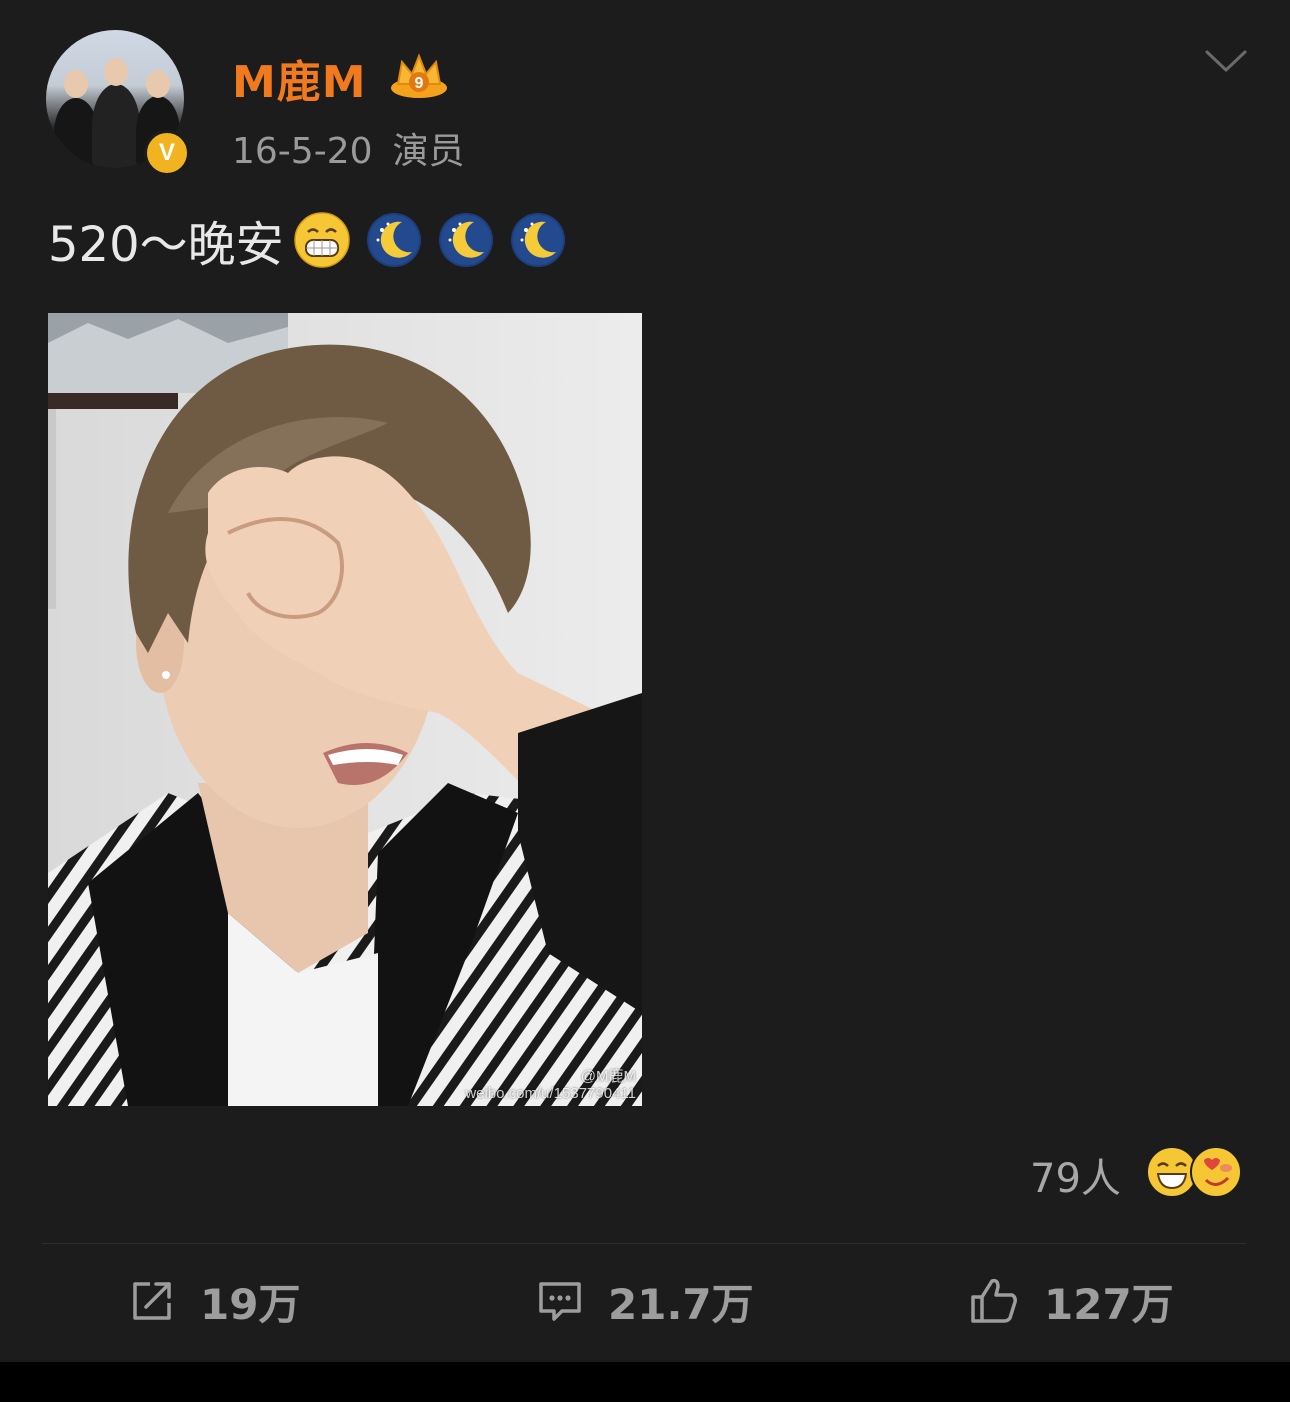 The image size is (1290, 1402). Describe the element at coordinates (116, 126) in the screenshot. I see `avatar-figure` at that location.